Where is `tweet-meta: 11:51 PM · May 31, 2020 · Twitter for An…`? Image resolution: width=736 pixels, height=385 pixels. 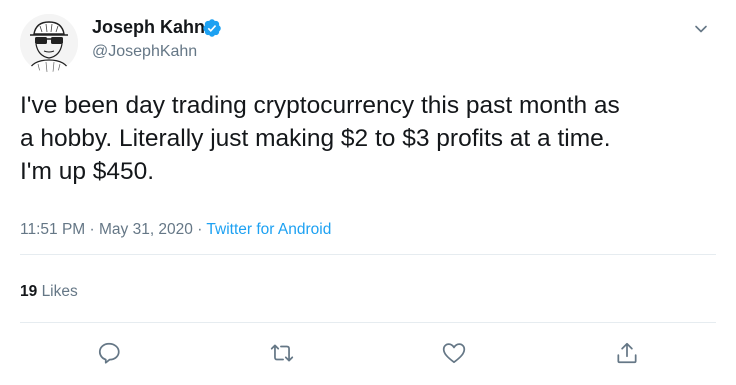
tweet-meta: 11:51 PM · May 31, 2020 · Twitter for An… is located at coordinates (175, 230).